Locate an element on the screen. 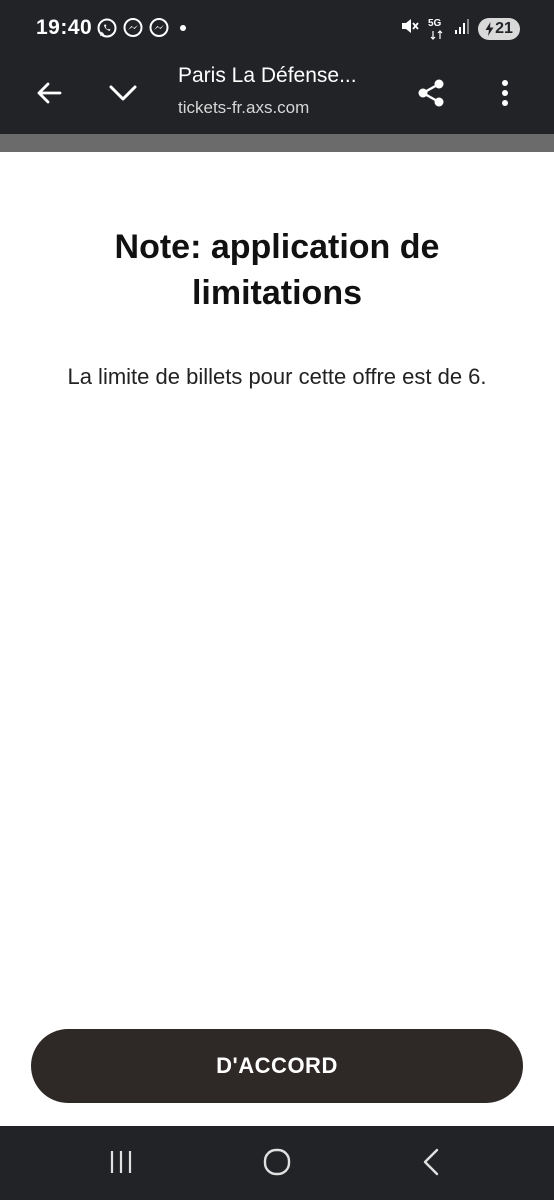  share-icon is located at coordinates (431, 95).